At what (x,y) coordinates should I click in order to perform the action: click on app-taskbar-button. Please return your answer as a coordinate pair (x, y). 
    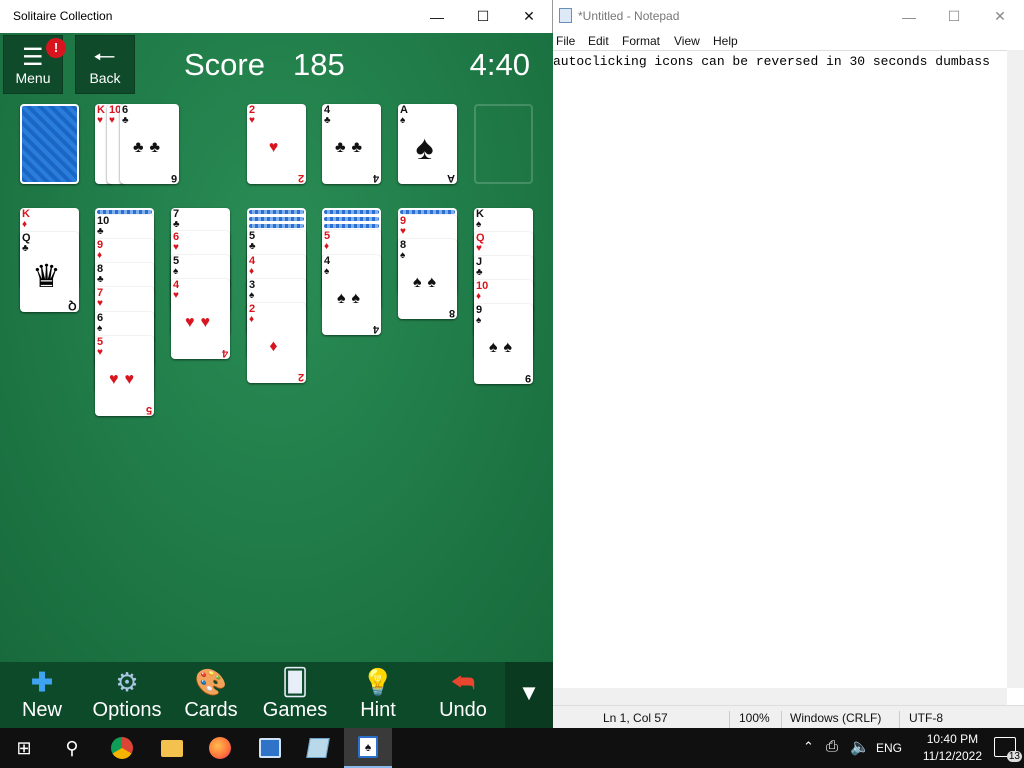
    Looking at the image, I should click on (270, 748).